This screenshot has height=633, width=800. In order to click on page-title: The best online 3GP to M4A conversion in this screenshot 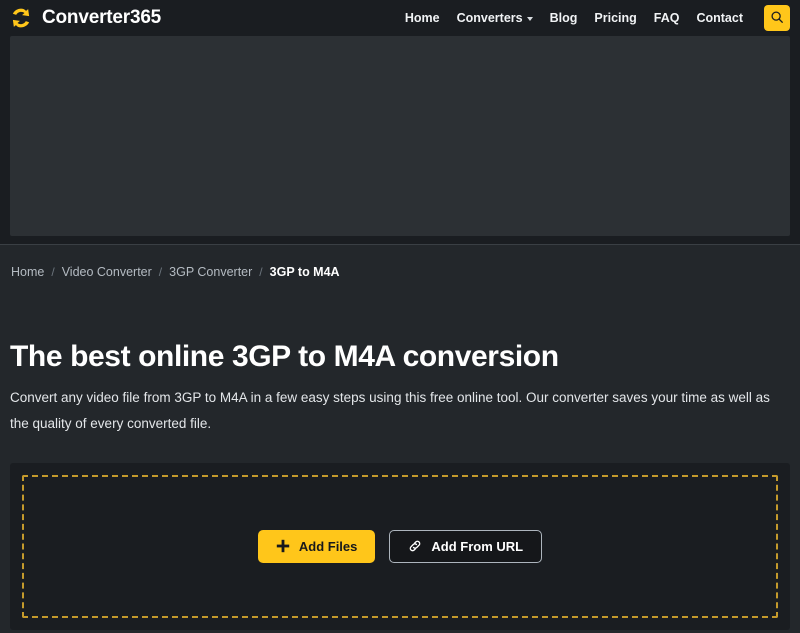, I will do `click(284, 356)`.